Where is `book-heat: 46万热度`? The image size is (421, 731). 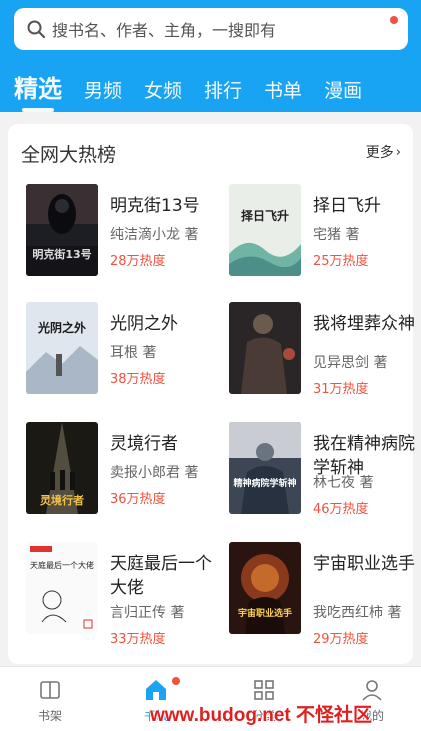
book-heat: 46万热度 is located at coordinates (341, 509).